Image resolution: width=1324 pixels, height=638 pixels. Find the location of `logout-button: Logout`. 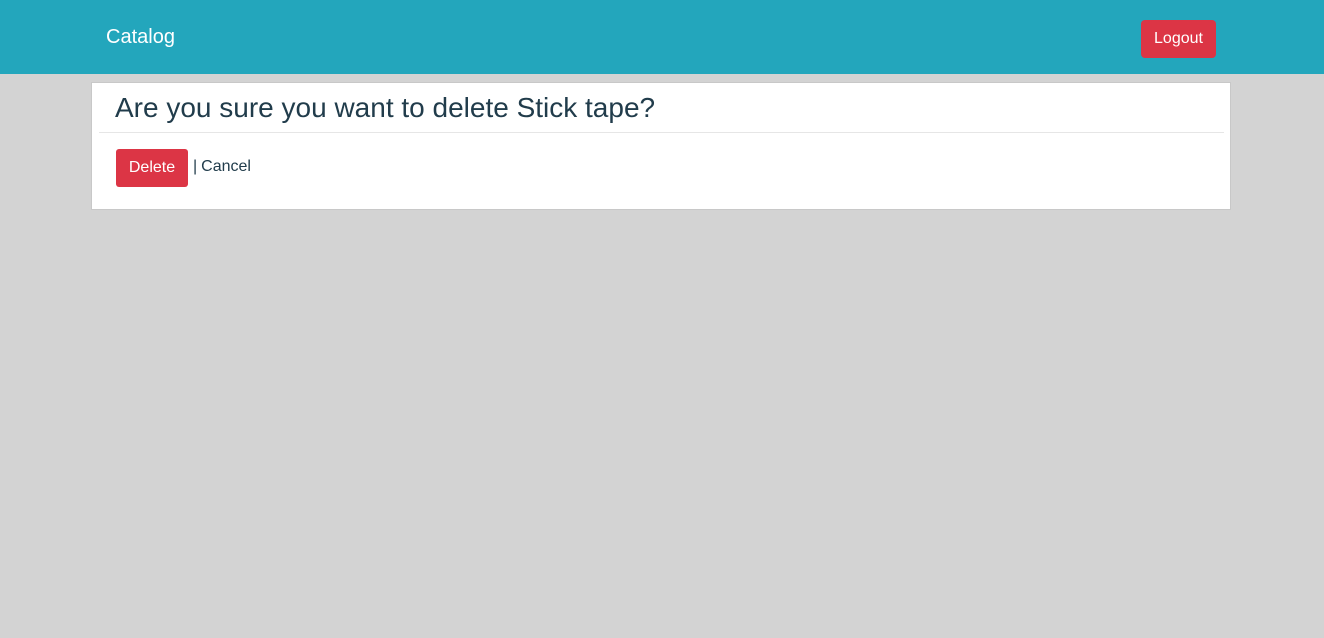

logout-button: Logout is located at coordinates (1178, 39).